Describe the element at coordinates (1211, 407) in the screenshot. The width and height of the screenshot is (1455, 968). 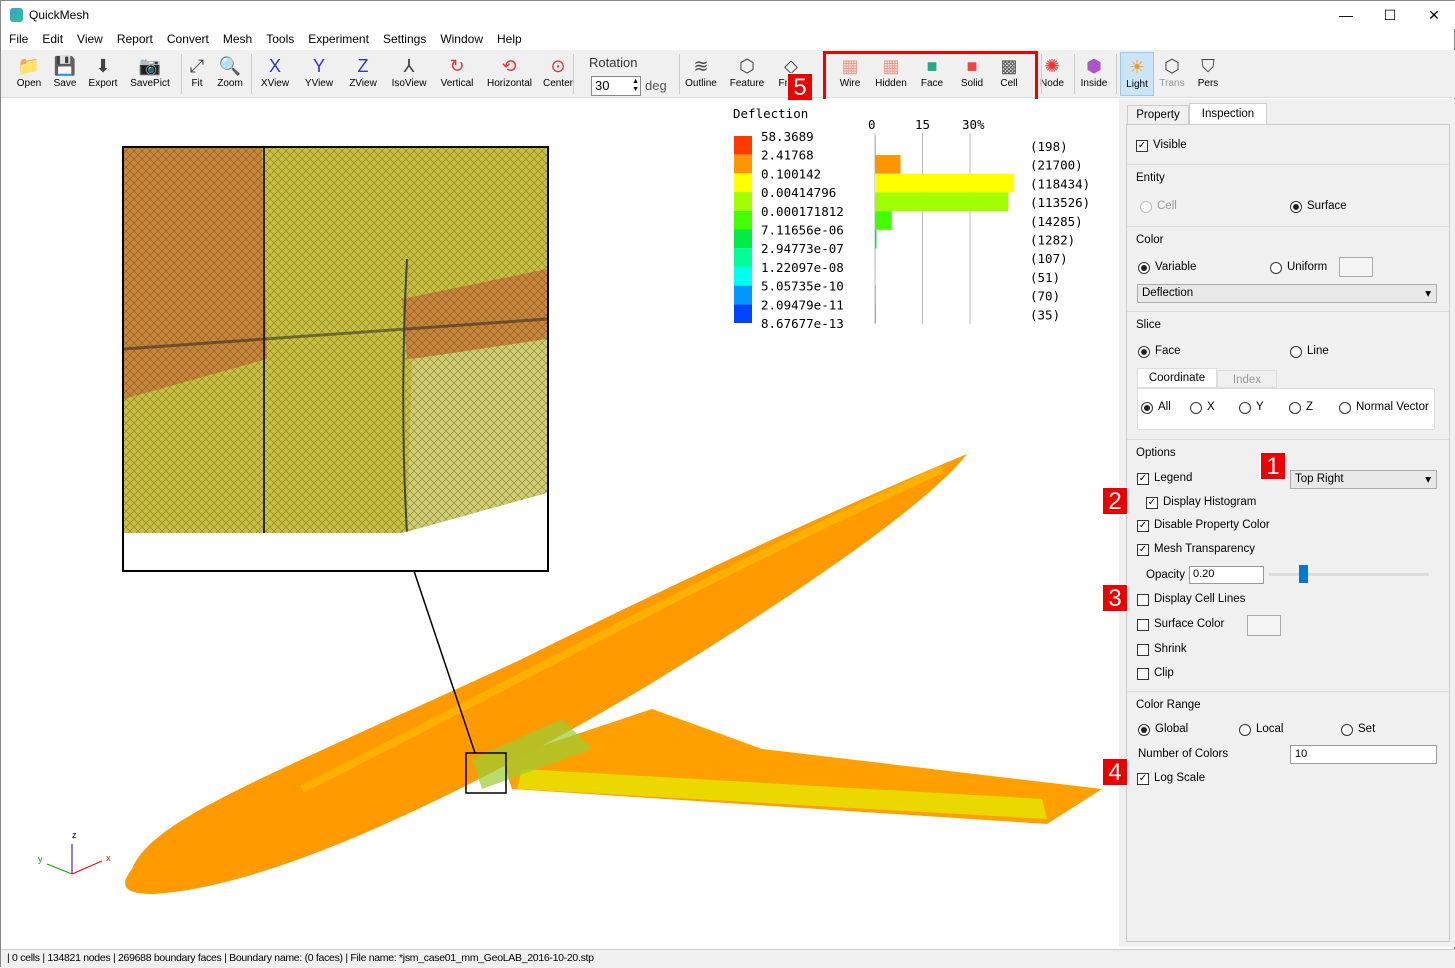
I see `slice-x-label: X` at that location.